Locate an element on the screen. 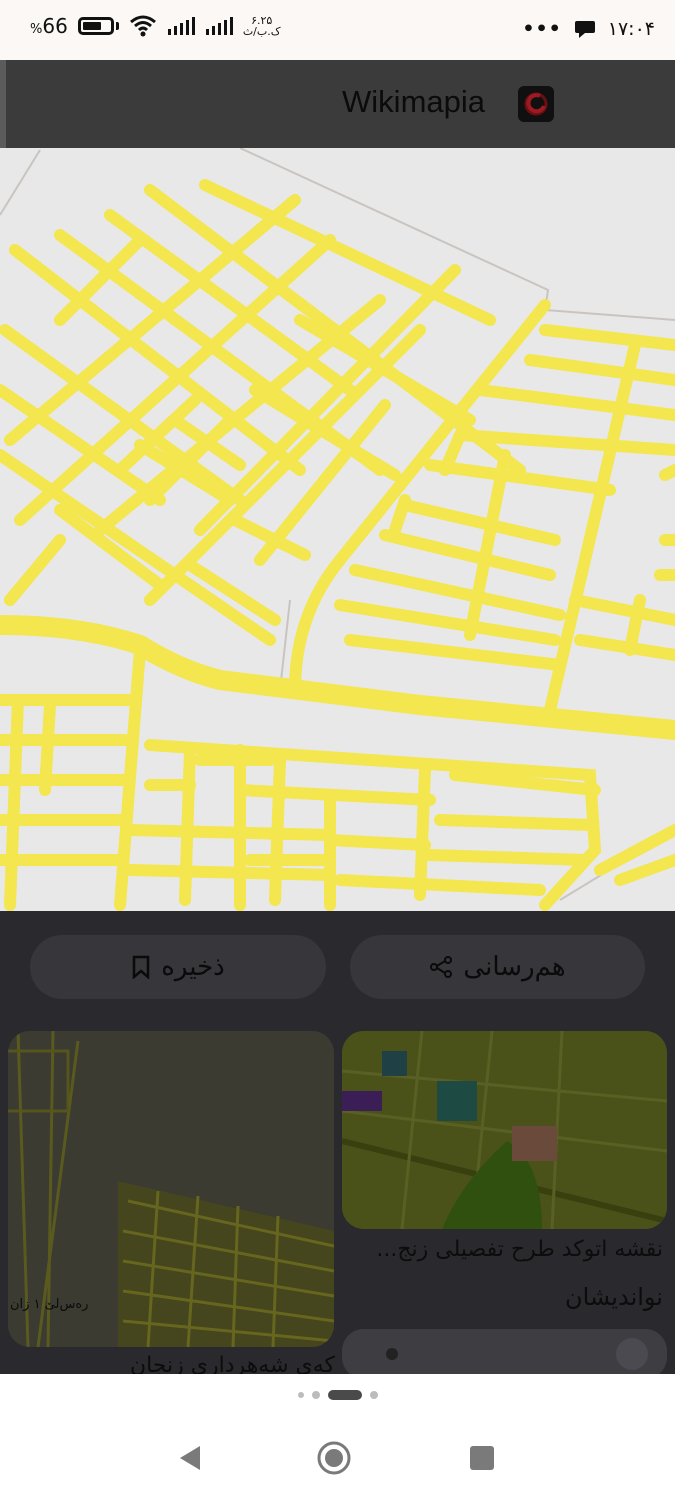 The height and width of the screenshot is (1500, 675). network-speed: ۶.۲۵ ک.ب/ث is located at coordinates (261, 26).